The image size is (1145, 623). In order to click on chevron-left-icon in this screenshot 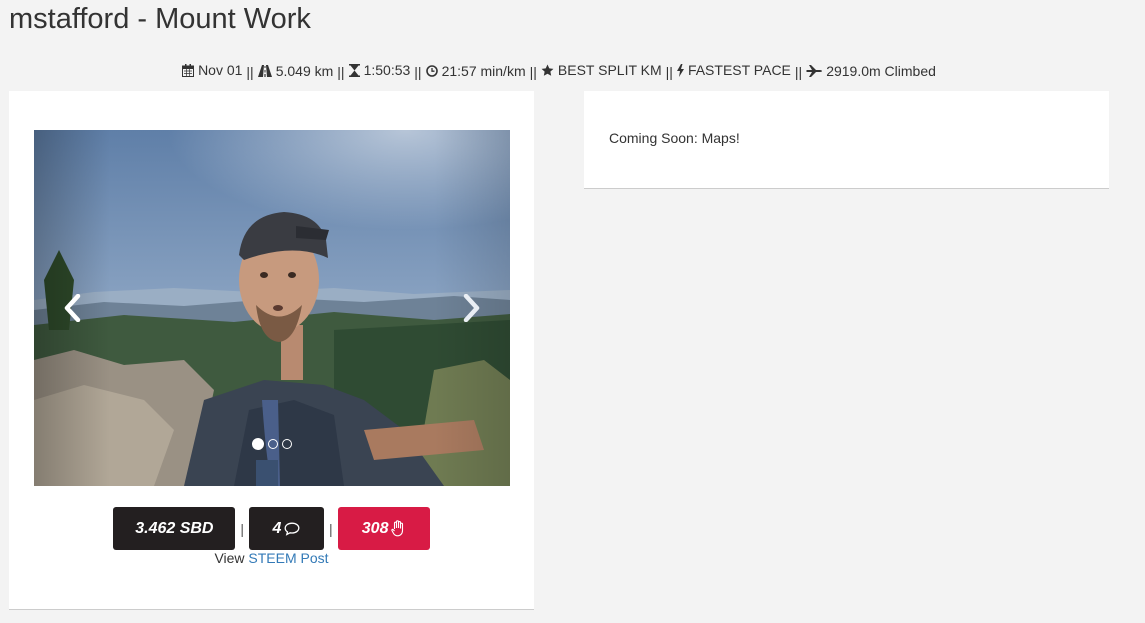, I will do `click(72, 308)`.